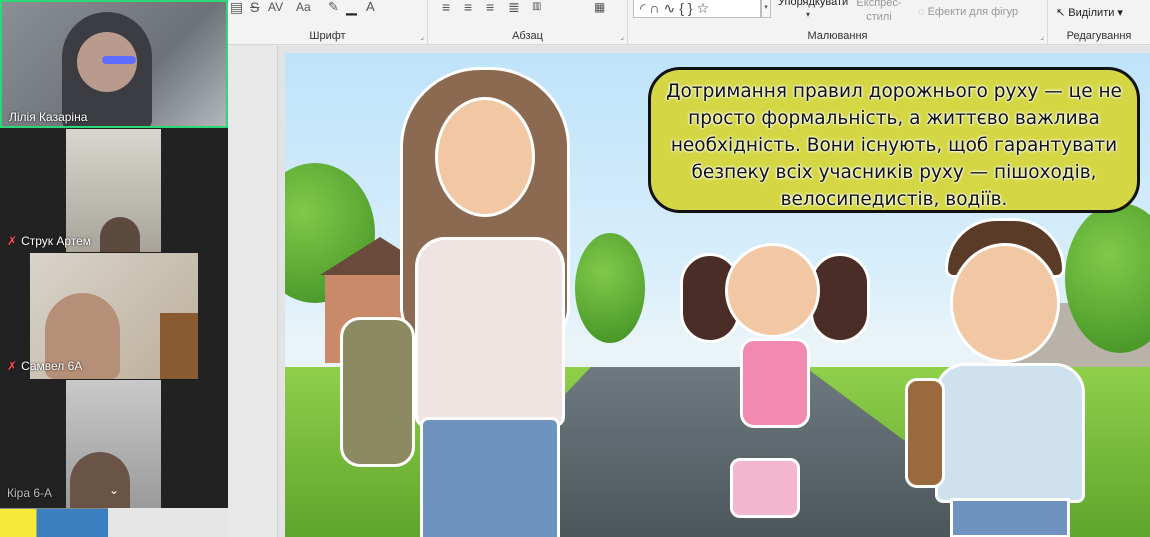 Image resolution: width=1150 pixels, height=537 pixels. What do you see at coordinates (45, 366) in the screenshot?
I see `participant-name: ✗ Самвел 6А` at bounding box center [45, 366].